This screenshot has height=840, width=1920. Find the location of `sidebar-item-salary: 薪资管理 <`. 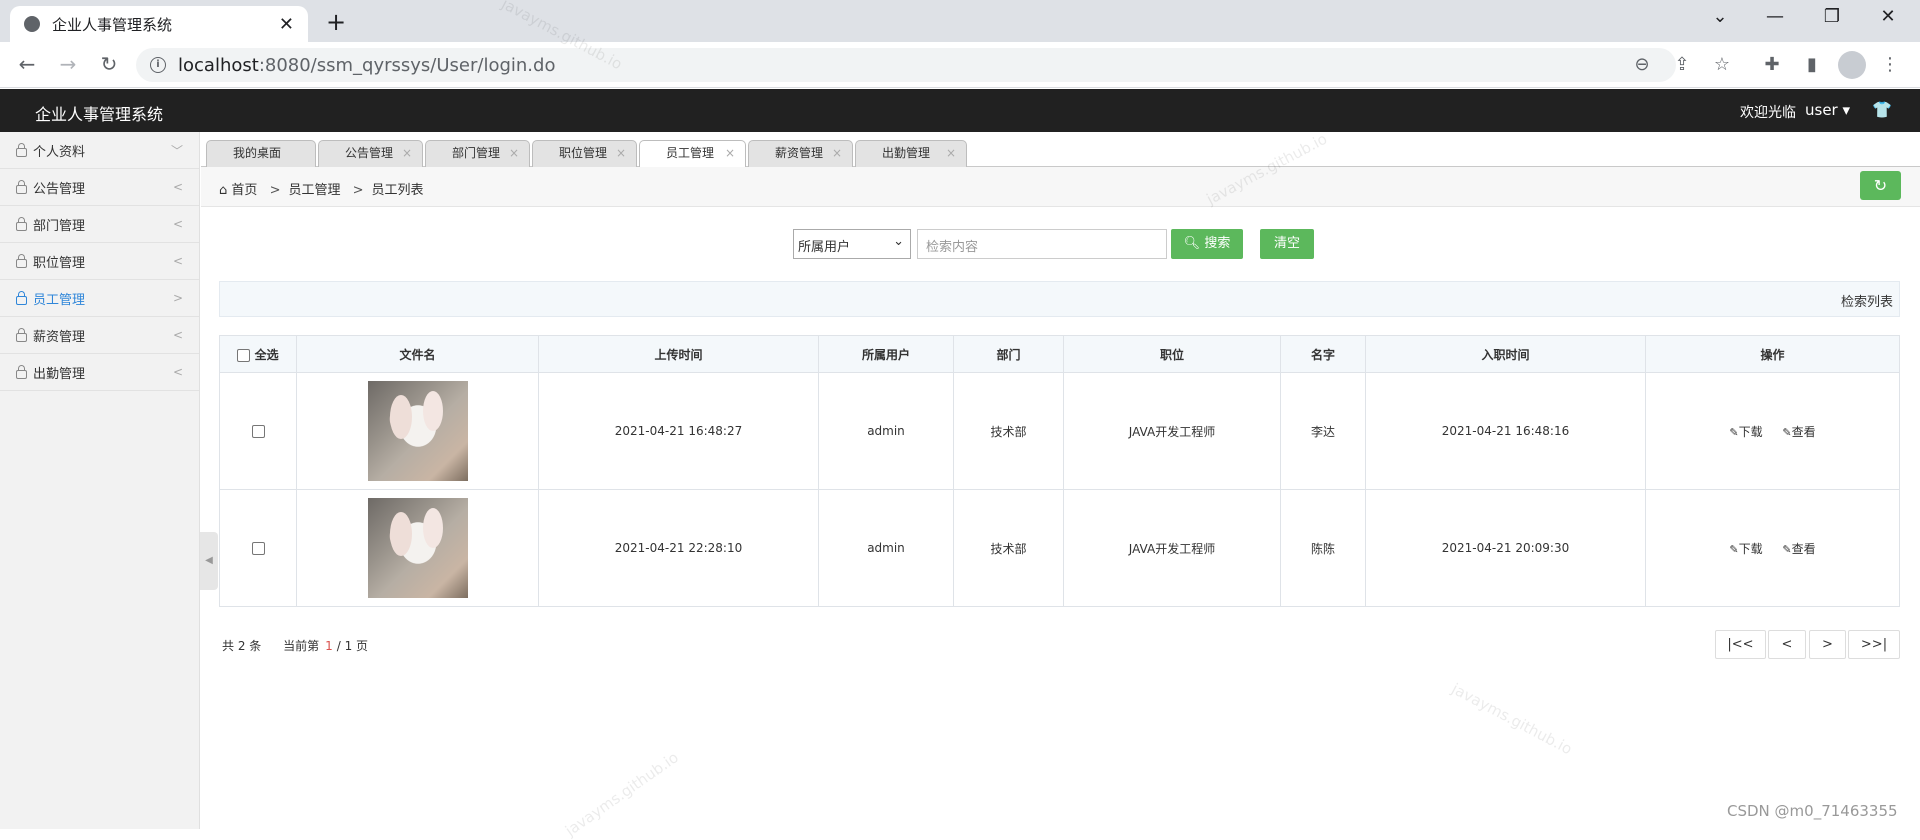

sidebar-item-salary: 薪资管理 < is located at coordinates (99, 335).